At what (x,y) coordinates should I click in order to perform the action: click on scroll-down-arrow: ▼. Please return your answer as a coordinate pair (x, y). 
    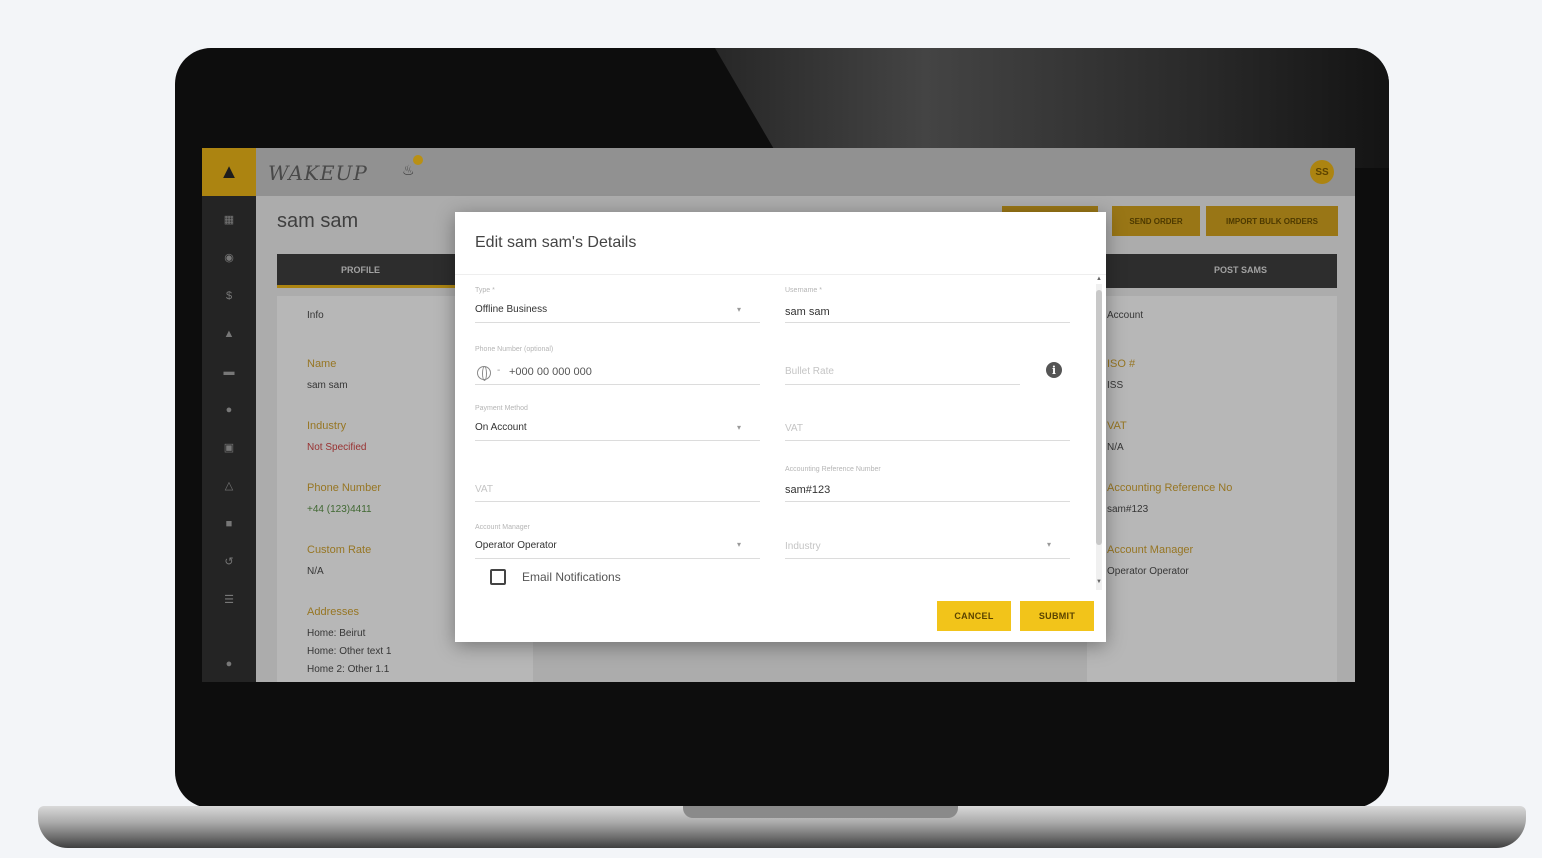
    Looking at the image, I should click on (1099, 582).